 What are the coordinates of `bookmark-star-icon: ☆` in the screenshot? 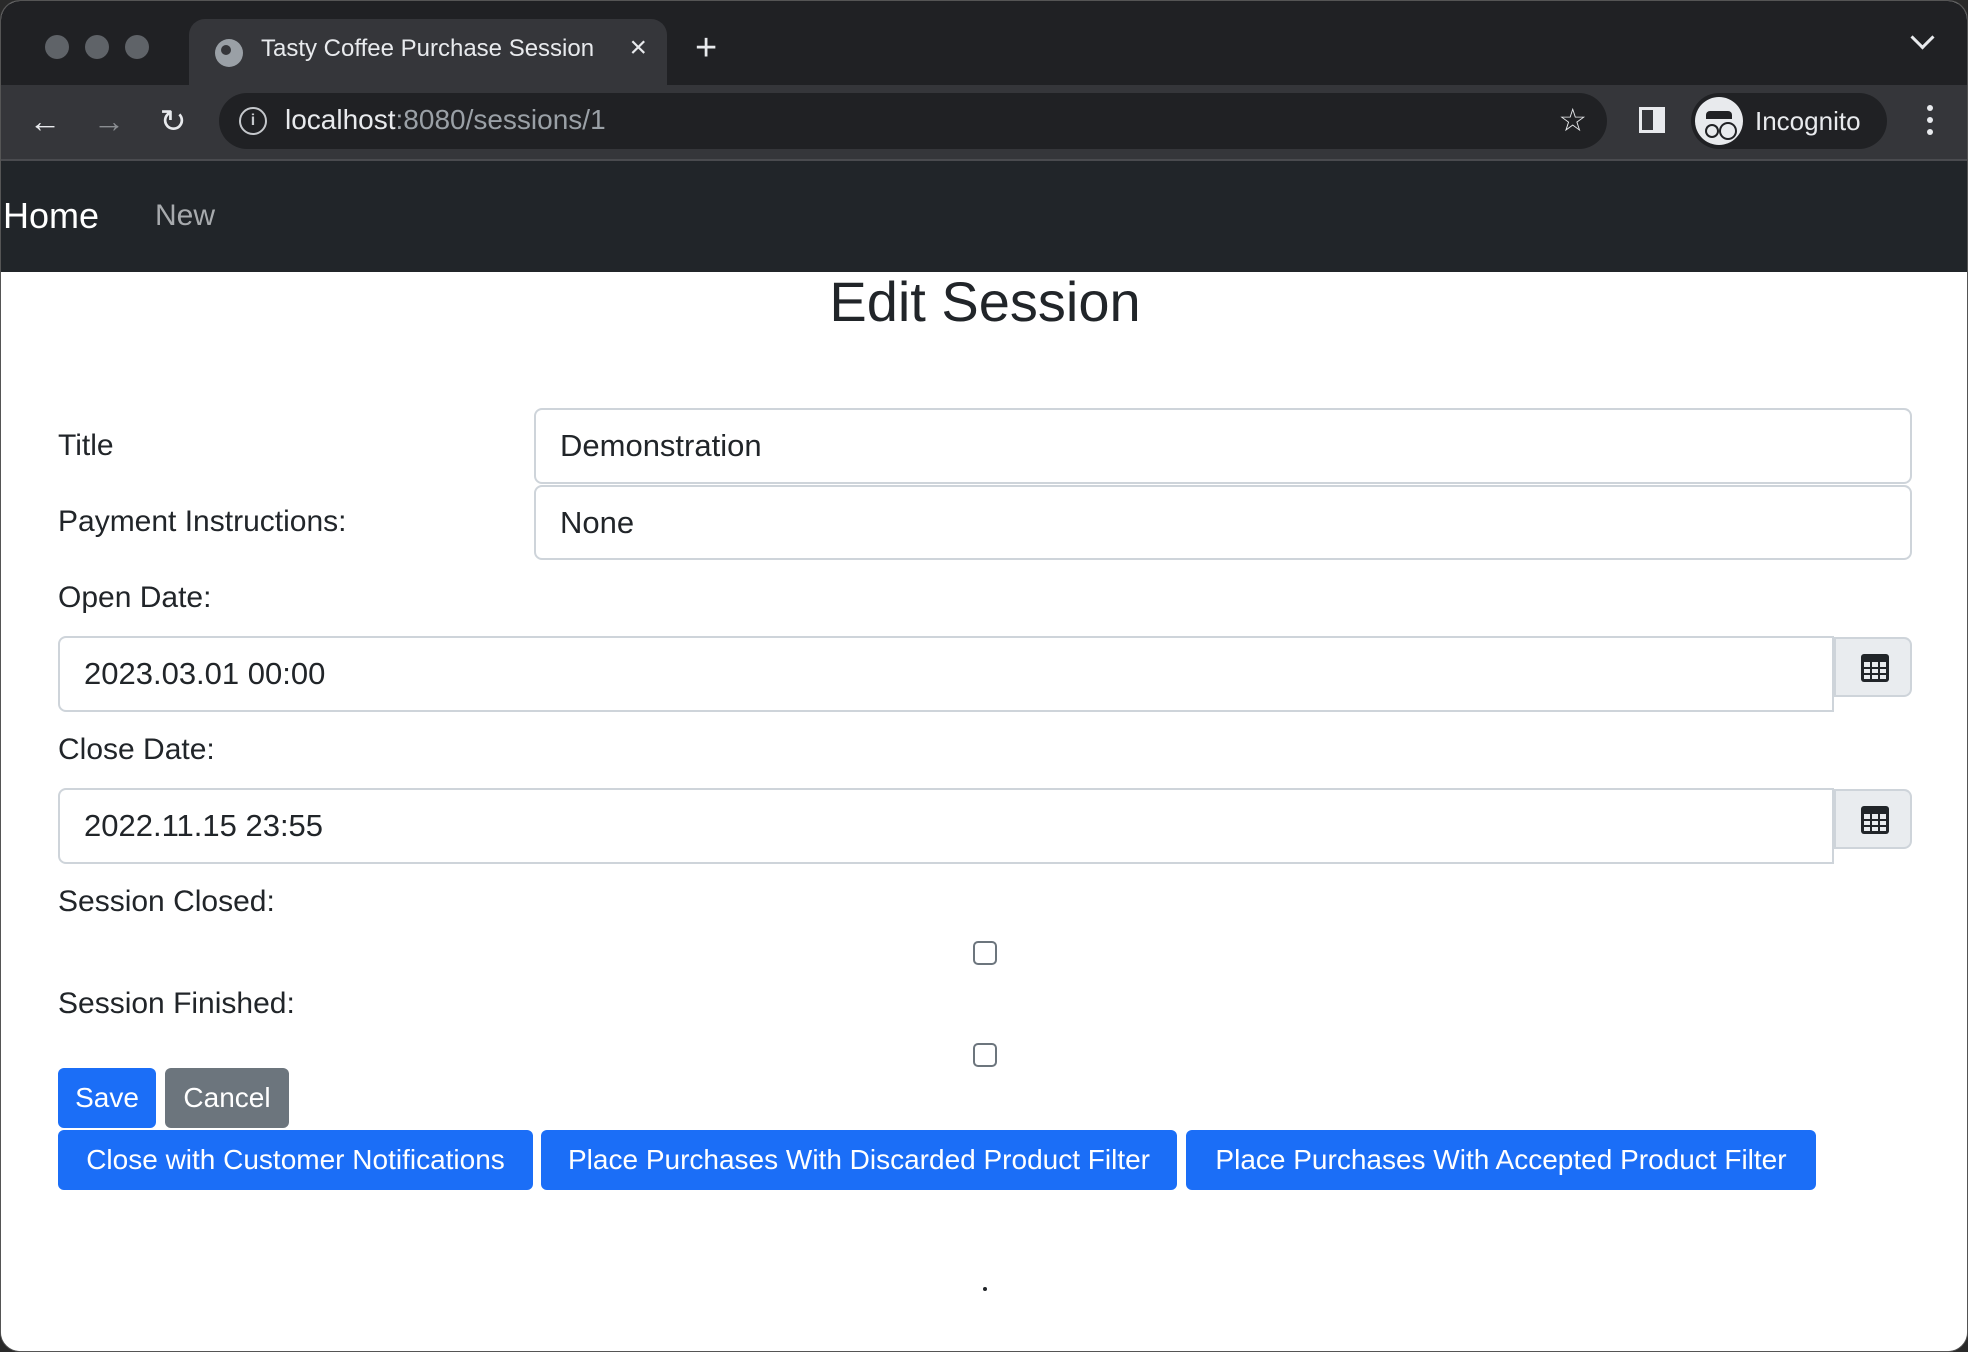 It's located at (1572, 120).